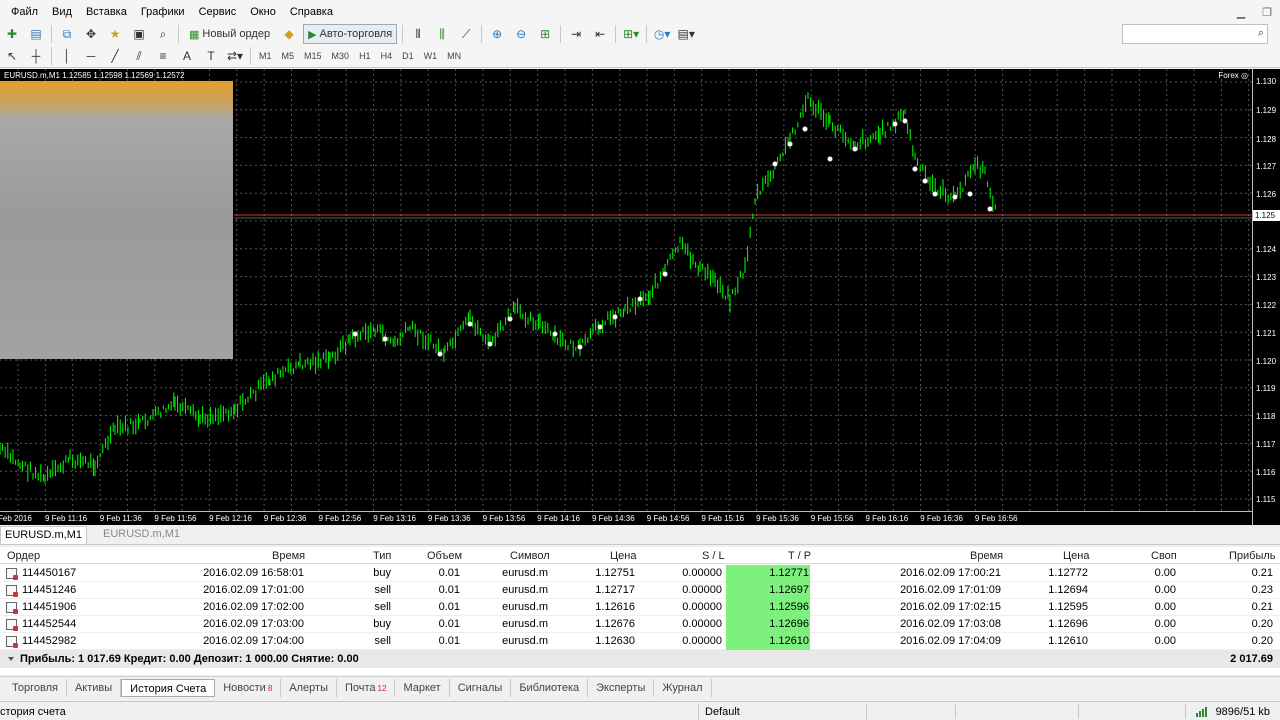  What do you see at coordinates (1165, 590) in the screenshot?
I see `cell-swap: 0.00` at bounding box center [1165, 590].